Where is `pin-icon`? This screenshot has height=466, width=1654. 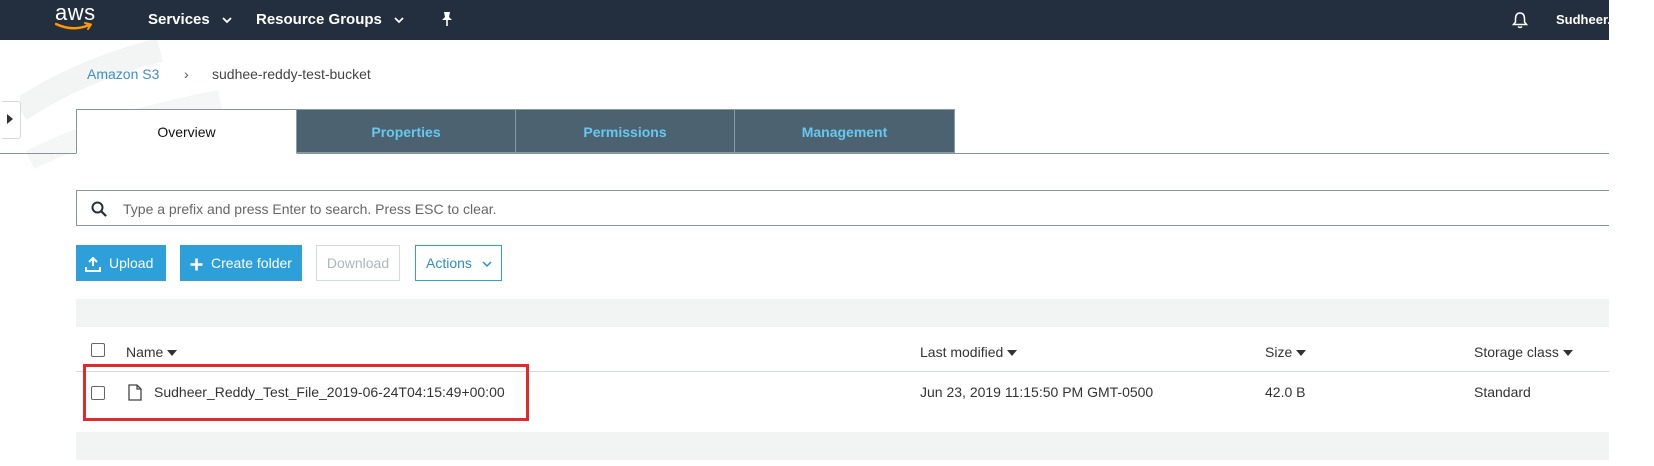 pin-icon is located at coordinates (447, 19).